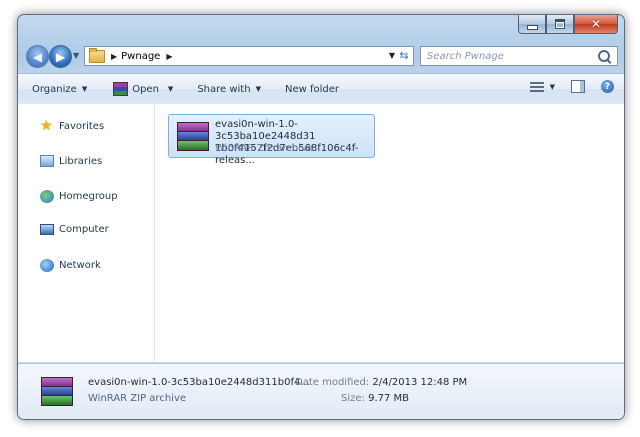 The width and height of the screenshot is (640, 437). I want to click on caption-buttons: ✕, so click(568, 24).